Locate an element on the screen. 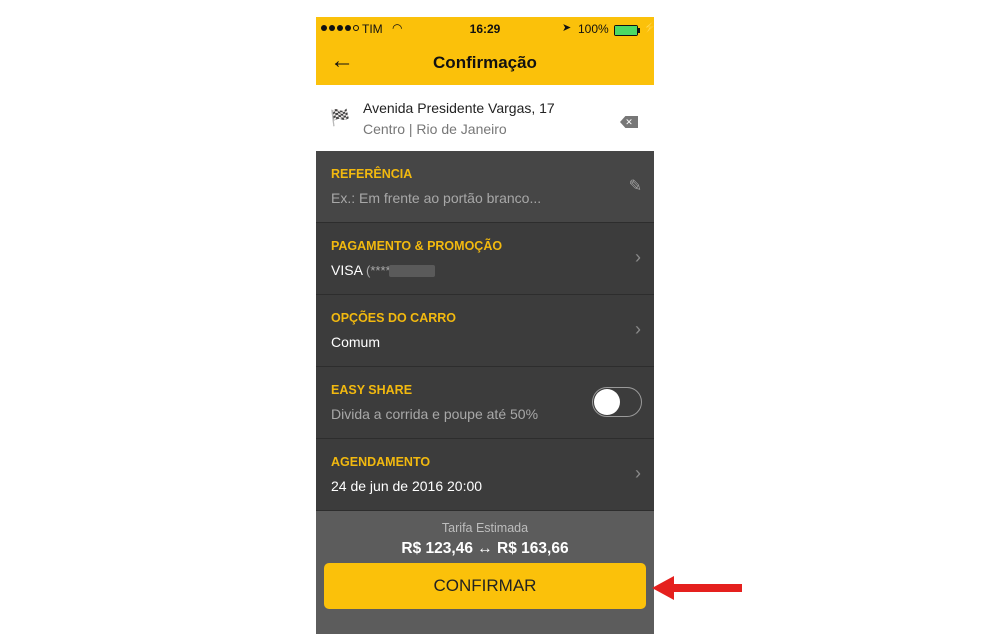 The width and height of the screenshot is (984, 634). reference-label: REFERÊNCIA is located at coordinates (372, 174).